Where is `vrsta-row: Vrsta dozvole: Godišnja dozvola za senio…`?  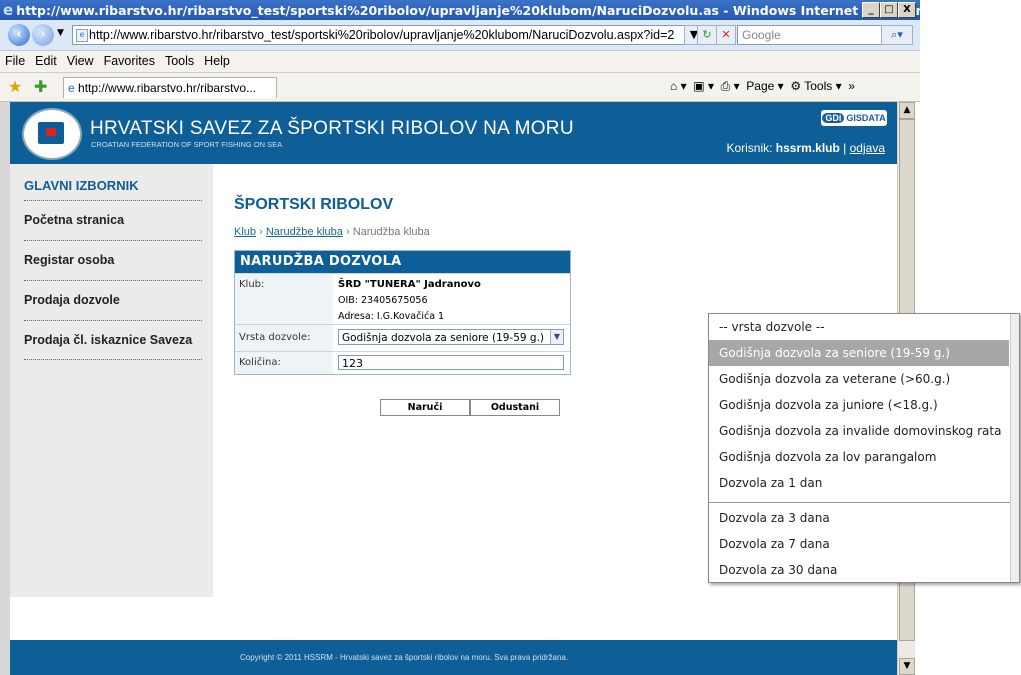
vrsta-row: Vrsta dozvole: Godišnja dozvola za senio… is located at coordinates (402, 337).